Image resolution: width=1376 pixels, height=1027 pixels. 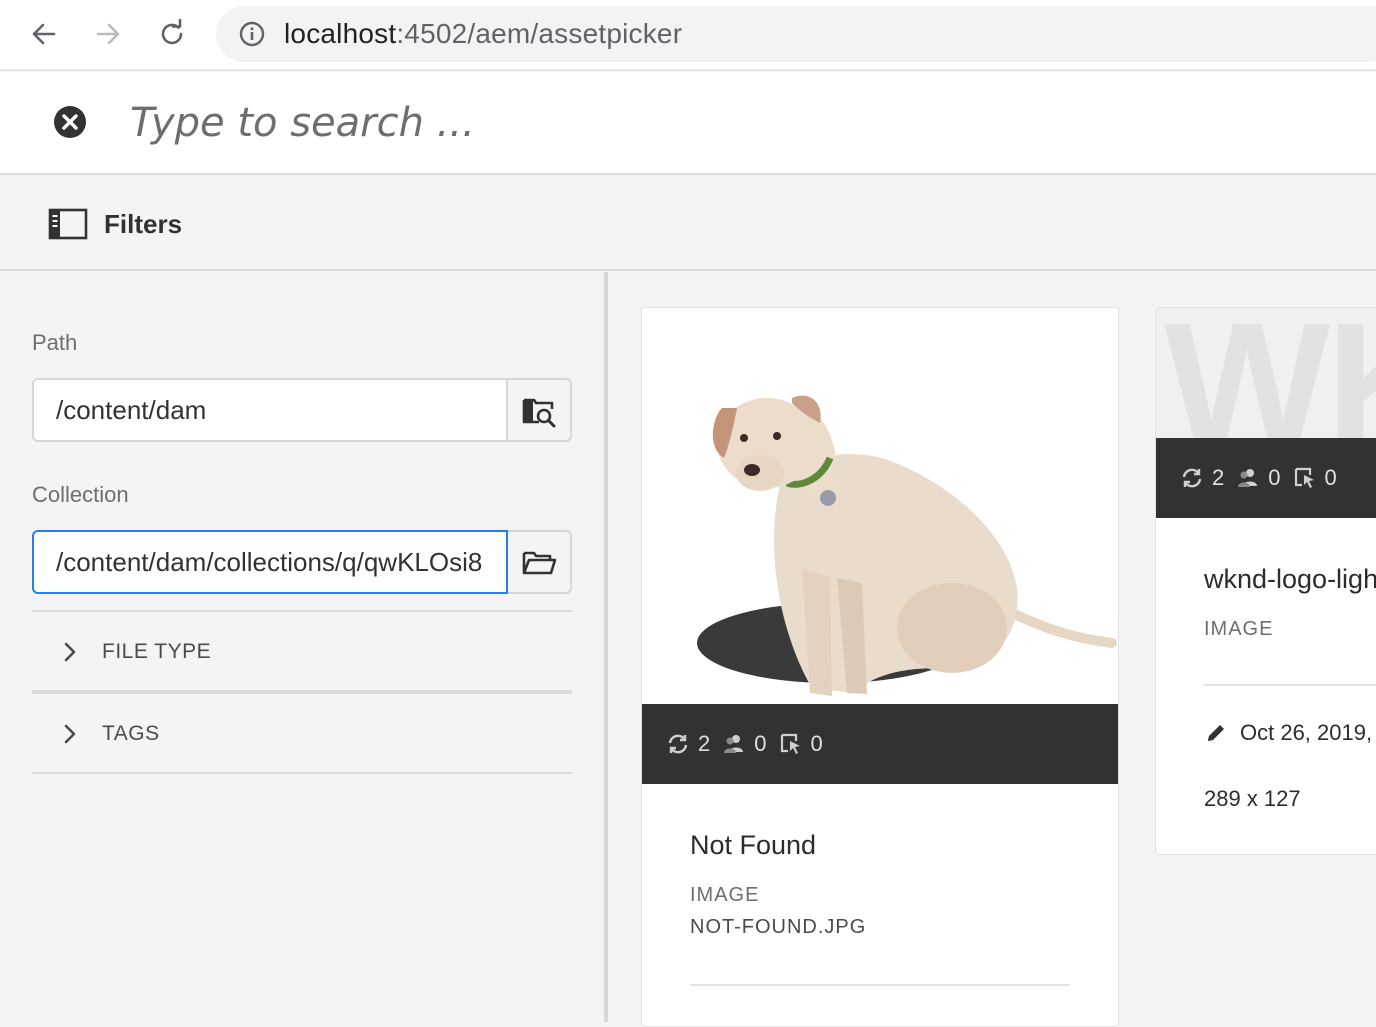 I want to click on dog-image, so click(x=907, y=545).